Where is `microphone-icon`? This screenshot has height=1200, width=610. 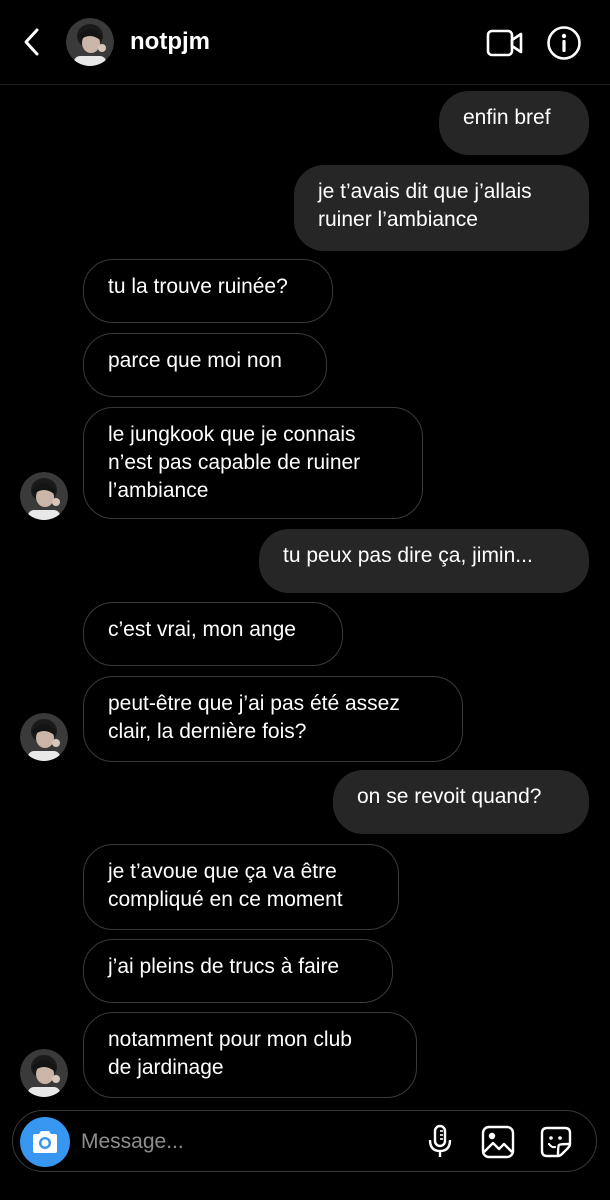
microphone-icon is located at coordinates (440, 1140).